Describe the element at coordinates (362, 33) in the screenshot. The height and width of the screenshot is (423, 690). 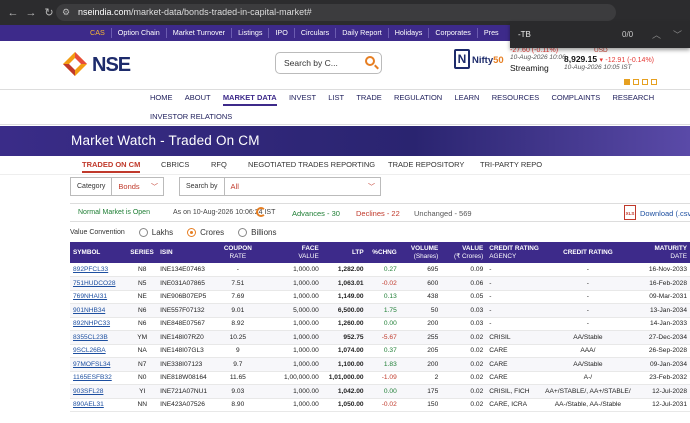
I see `topnav-item: Daily Report` at that location.